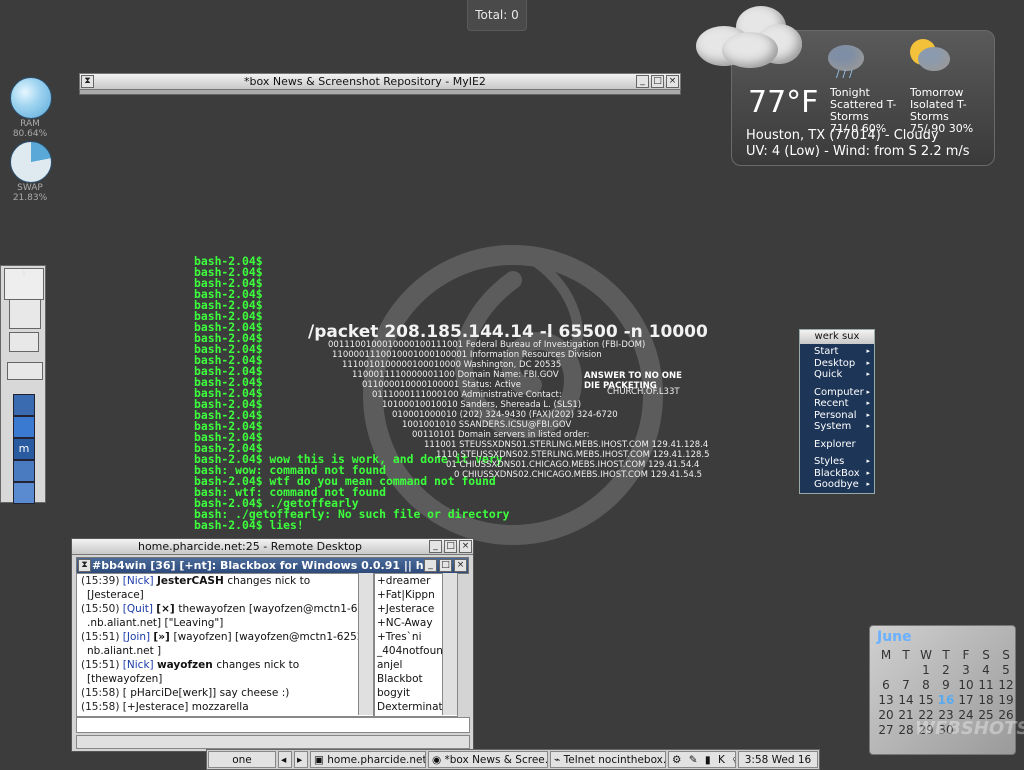 The width and height of the screenshot is (1024, 770). What do you see at coordinates (702, 759) in the screenshot?
I see `system-tray: ⚙ ✎ ▮ K ♔` at bounding box center [702, 759].